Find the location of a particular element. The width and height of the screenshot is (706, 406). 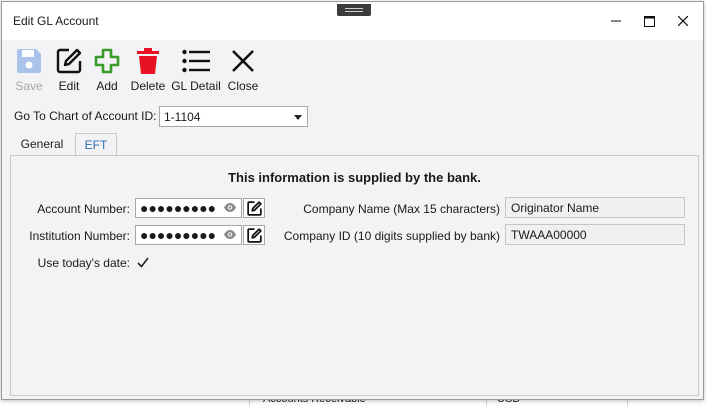

goto-account-label: Go To Chart of Account ID: is located at coordinates (85, 116).